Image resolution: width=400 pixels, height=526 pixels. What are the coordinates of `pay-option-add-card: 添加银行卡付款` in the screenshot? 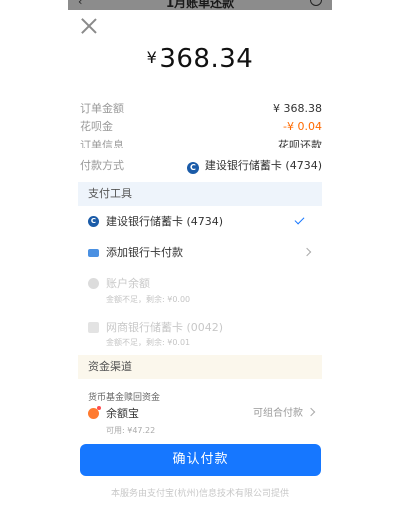 It's located at (201, 253).